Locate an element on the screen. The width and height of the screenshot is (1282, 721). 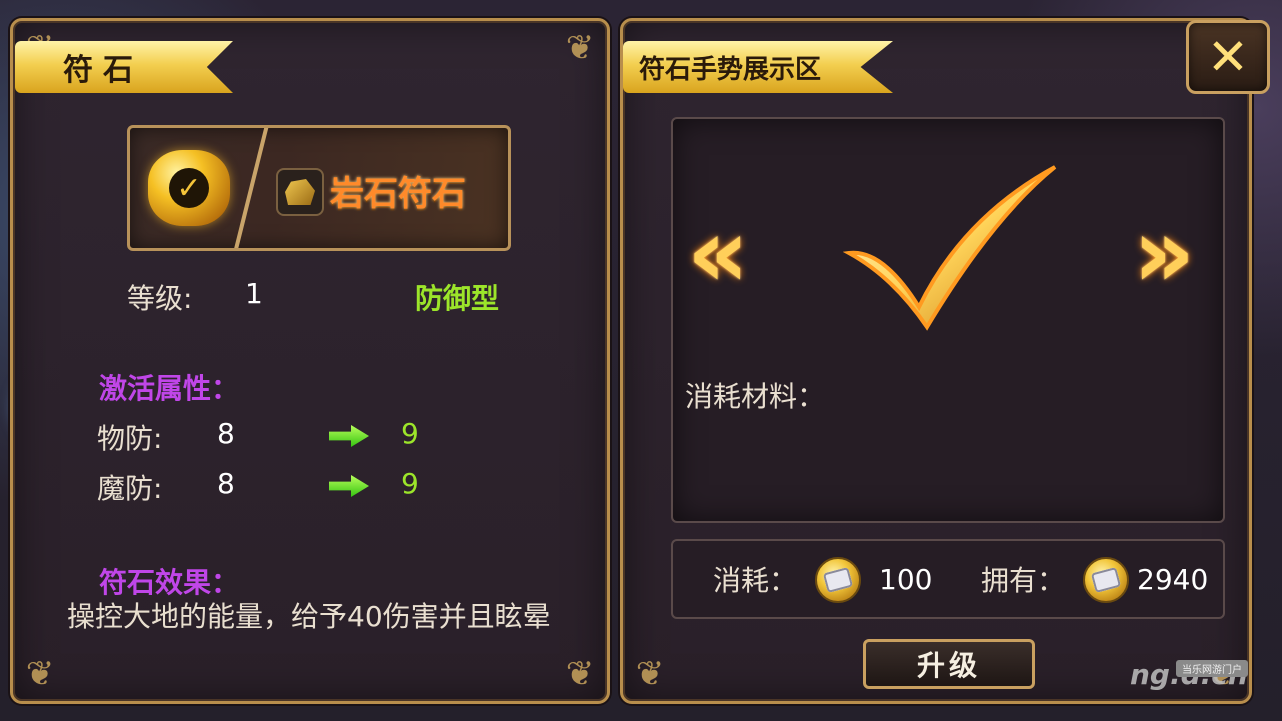
upgrade-button: 升级 is located at coordinates (949, 664).